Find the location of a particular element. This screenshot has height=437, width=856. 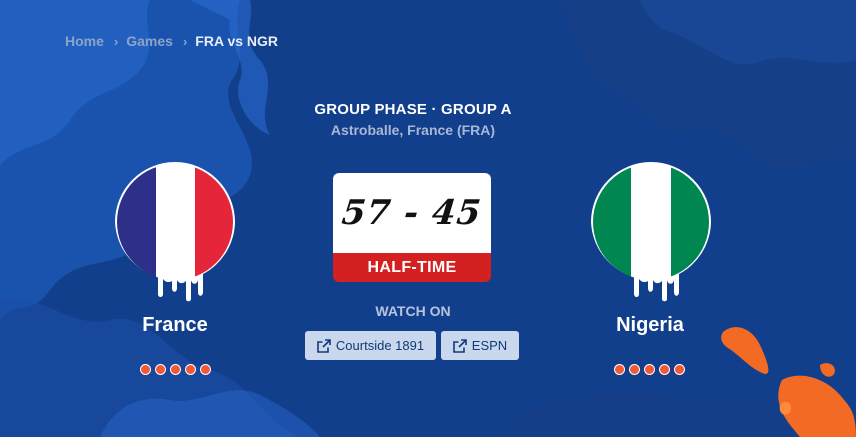

scoreboard: 57 - 45 HALF-TIME is located at coordinates (412, 227).